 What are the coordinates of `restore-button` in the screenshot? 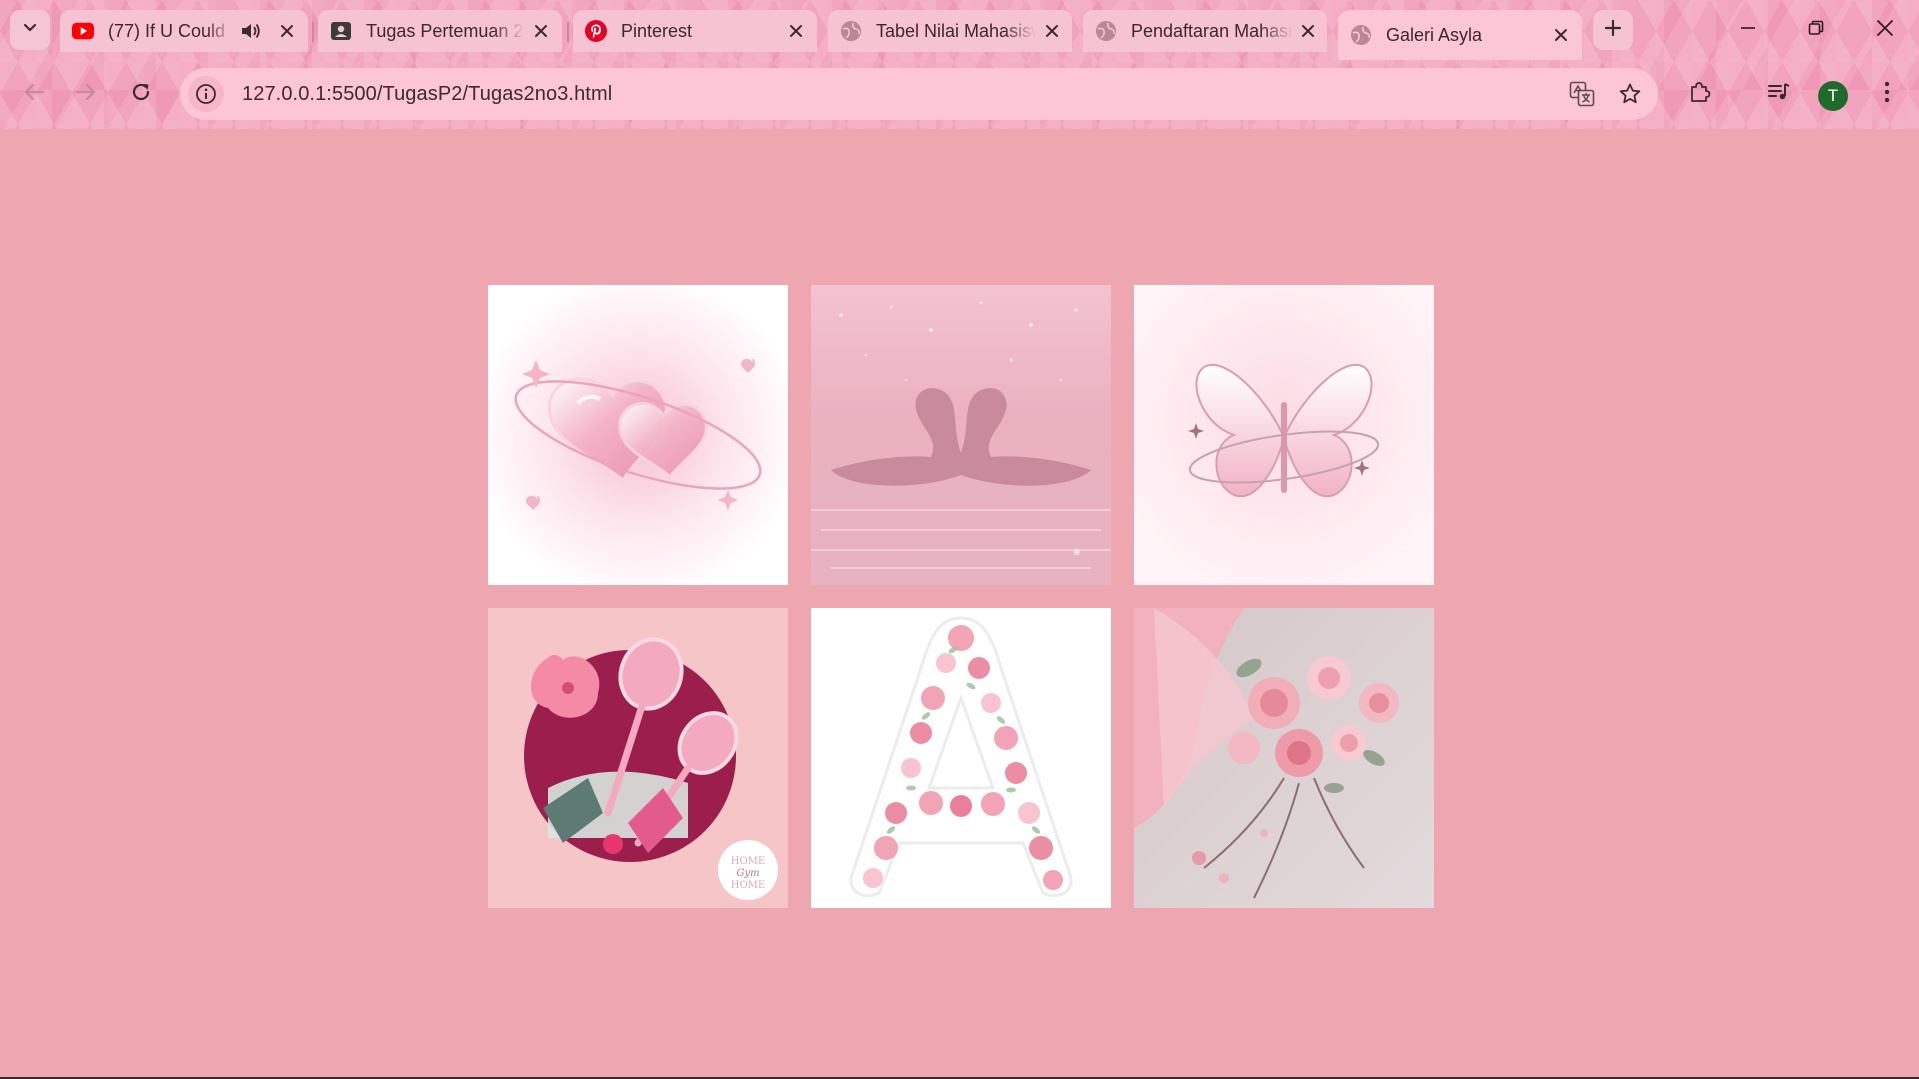 It's located at (1816, 30).